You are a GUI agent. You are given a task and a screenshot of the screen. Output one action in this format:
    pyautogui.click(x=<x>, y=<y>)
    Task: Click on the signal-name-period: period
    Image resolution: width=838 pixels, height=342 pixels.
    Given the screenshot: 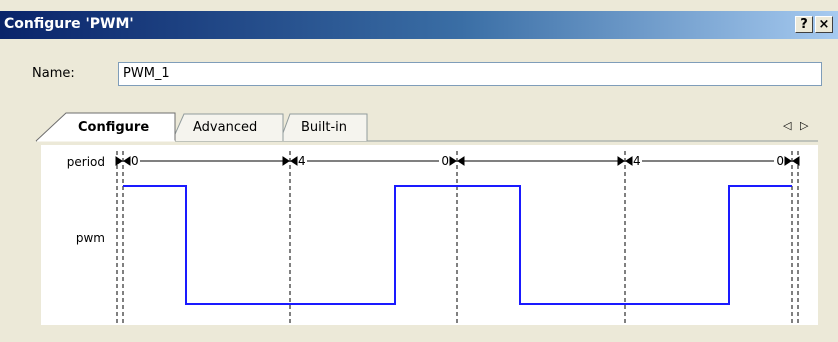 What is the action you would take?
    pyautogui.click(x=86, y=162)
    